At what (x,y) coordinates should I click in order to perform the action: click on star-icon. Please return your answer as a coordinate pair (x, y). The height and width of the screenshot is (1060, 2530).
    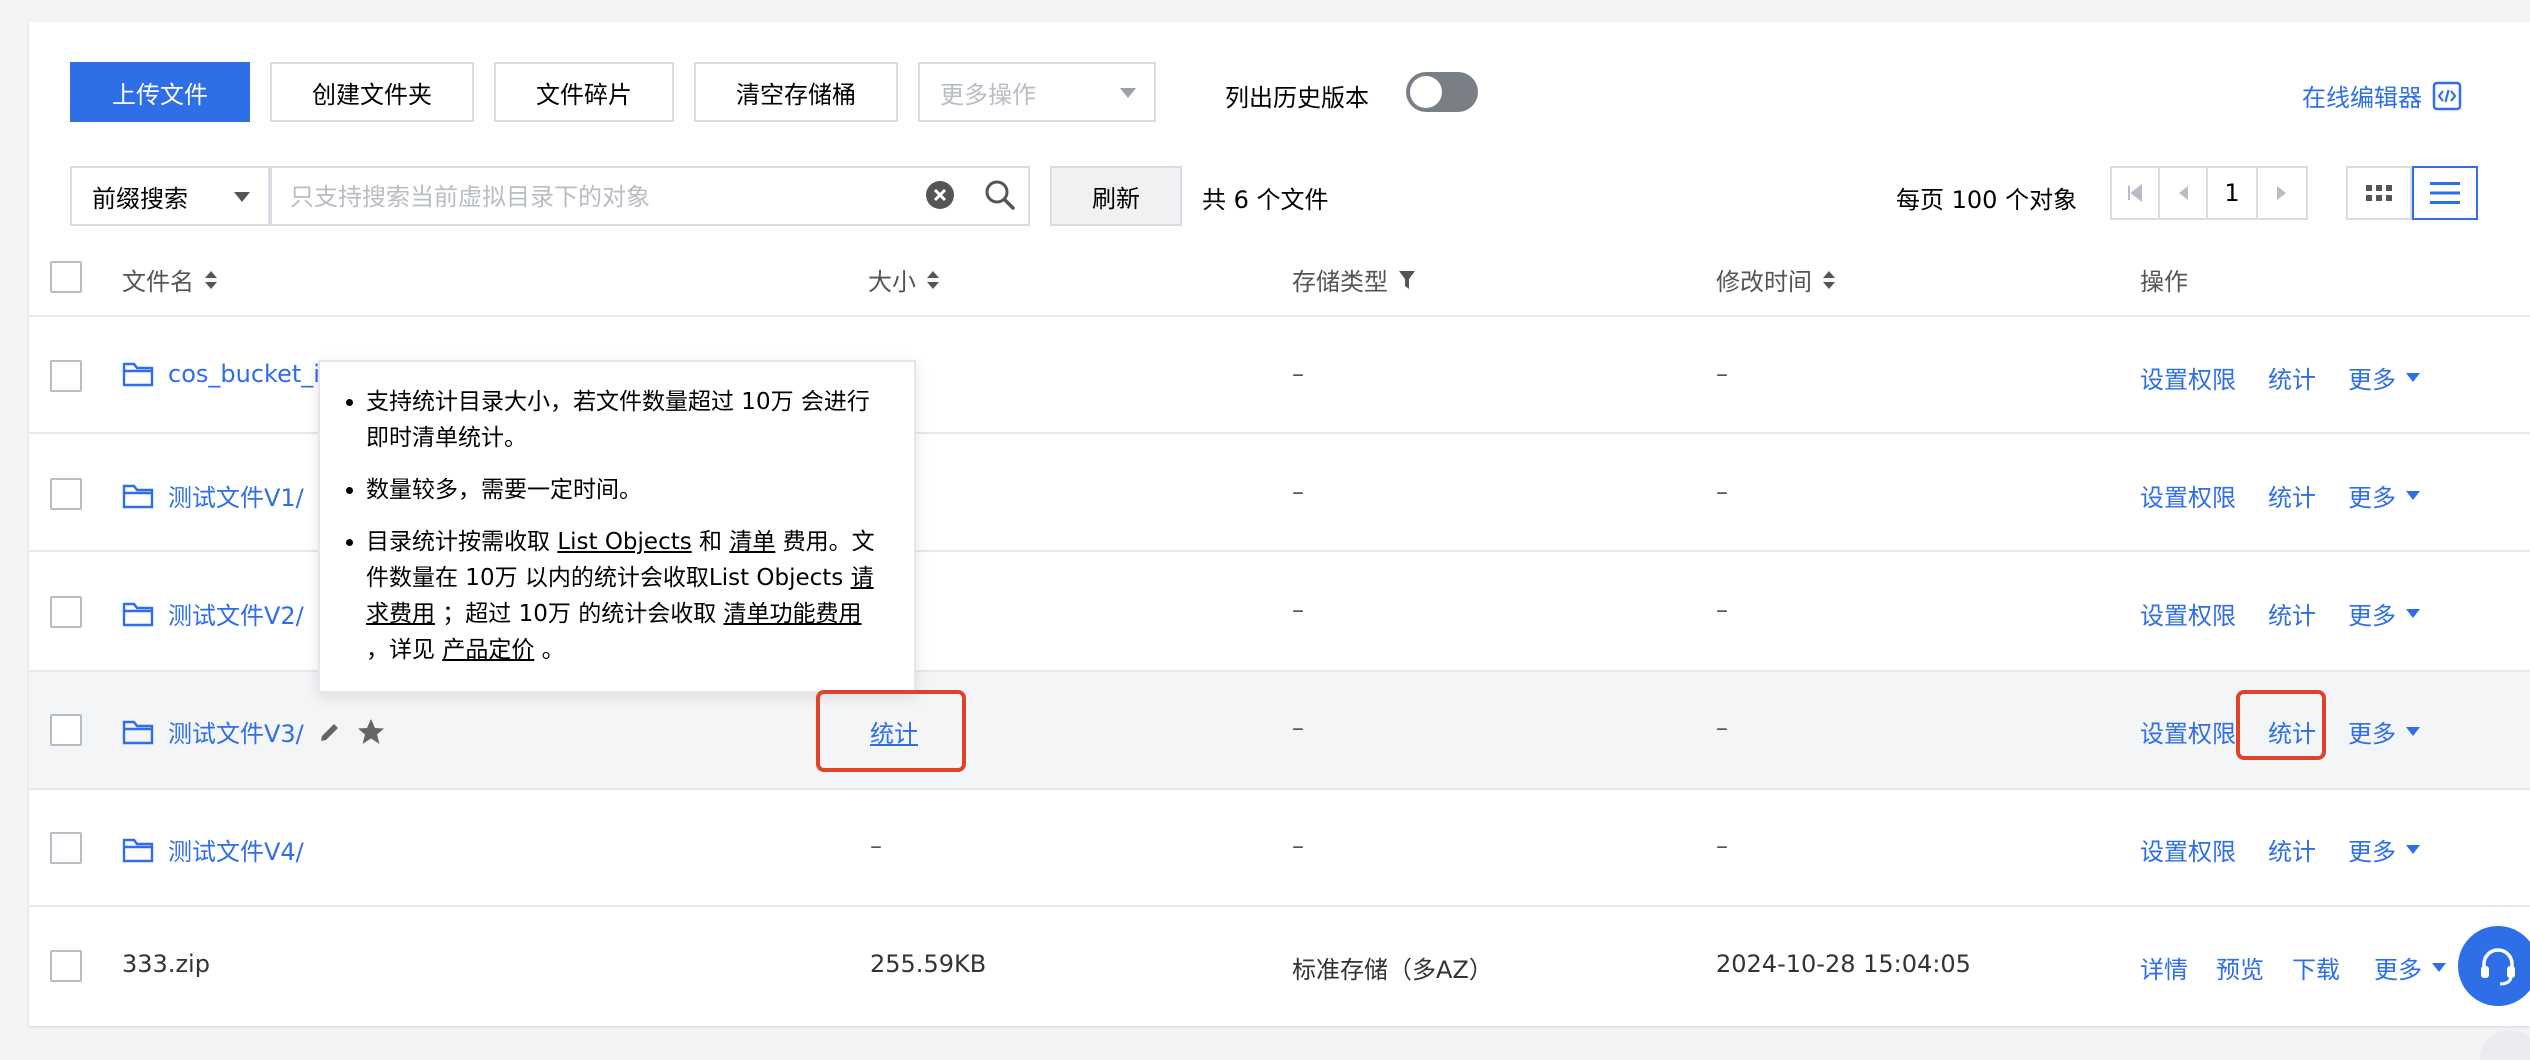
    Looking at the image, I should click on (371, 732).